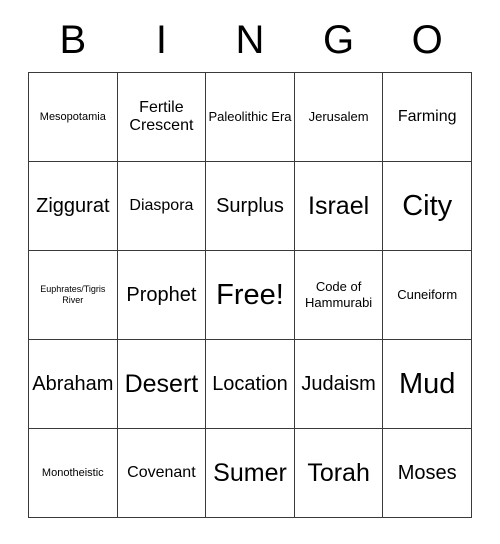 The width and height of the screenshot is (500, 544). I want to click on bingo-cell-label: Location, so click(250, 383).